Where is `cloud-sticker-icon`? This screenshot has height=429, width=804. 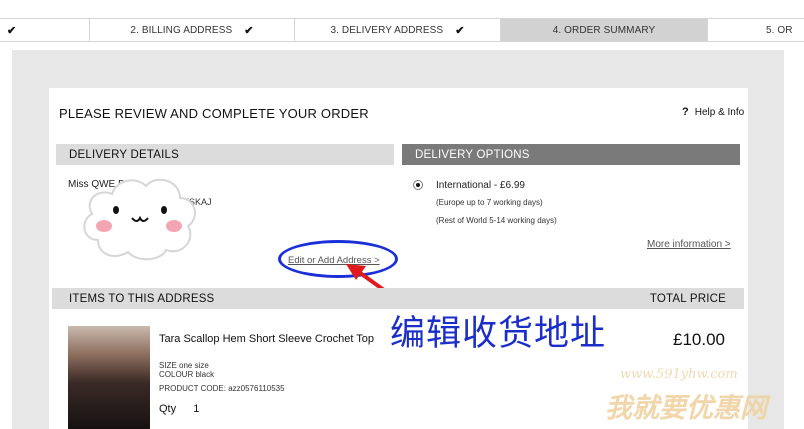 cloud-sticker-icon is located at coordinates (139, 219).